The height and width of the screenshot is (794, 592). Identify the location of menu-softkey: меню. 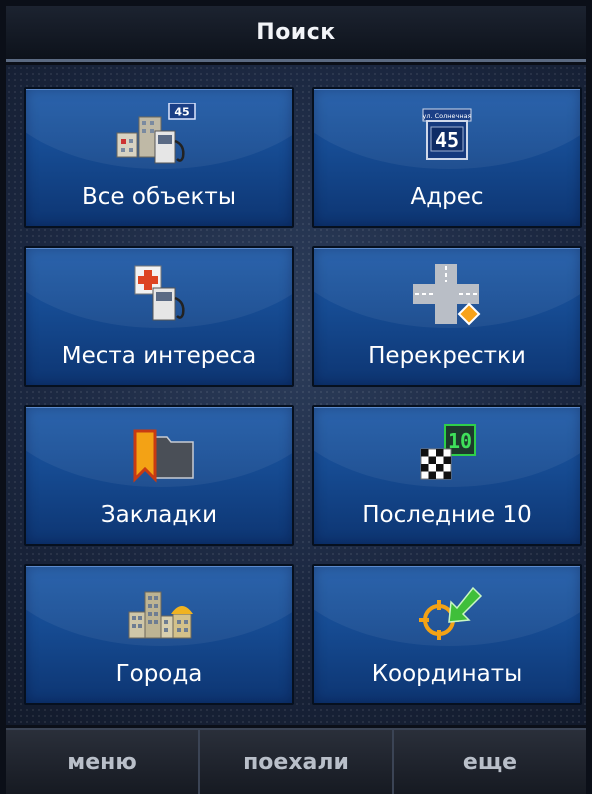
(102, 762).